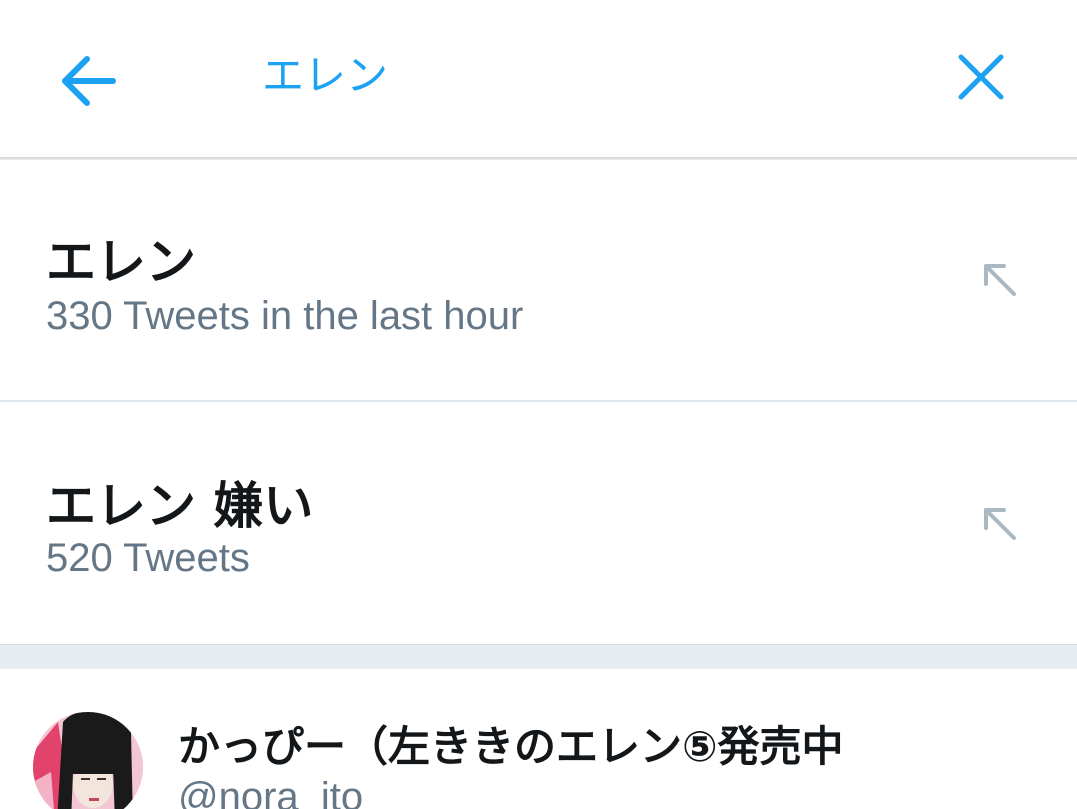 The width and height of the screenshot is (1077, 809). Describe the element at coordinates (121, 262) in the screenshot. I see `suggestion-title: エレン` at that location.